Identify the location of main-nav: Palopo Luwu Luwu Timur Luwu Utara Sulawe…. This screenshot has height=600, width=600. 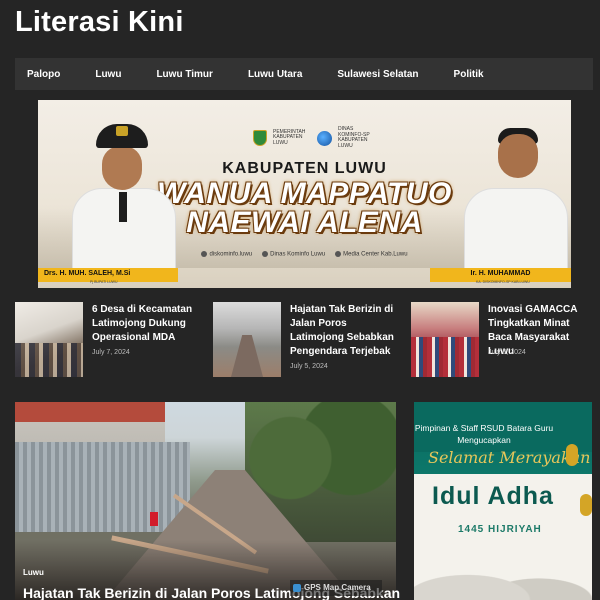
(304, 74).